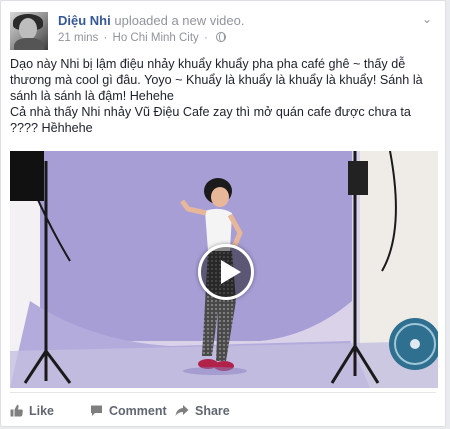 The width and height of the screenshot is (450, 429). Describe the element at coordinates (182, 412) in the screenshot. I see `share-arrow-icon` at that location.